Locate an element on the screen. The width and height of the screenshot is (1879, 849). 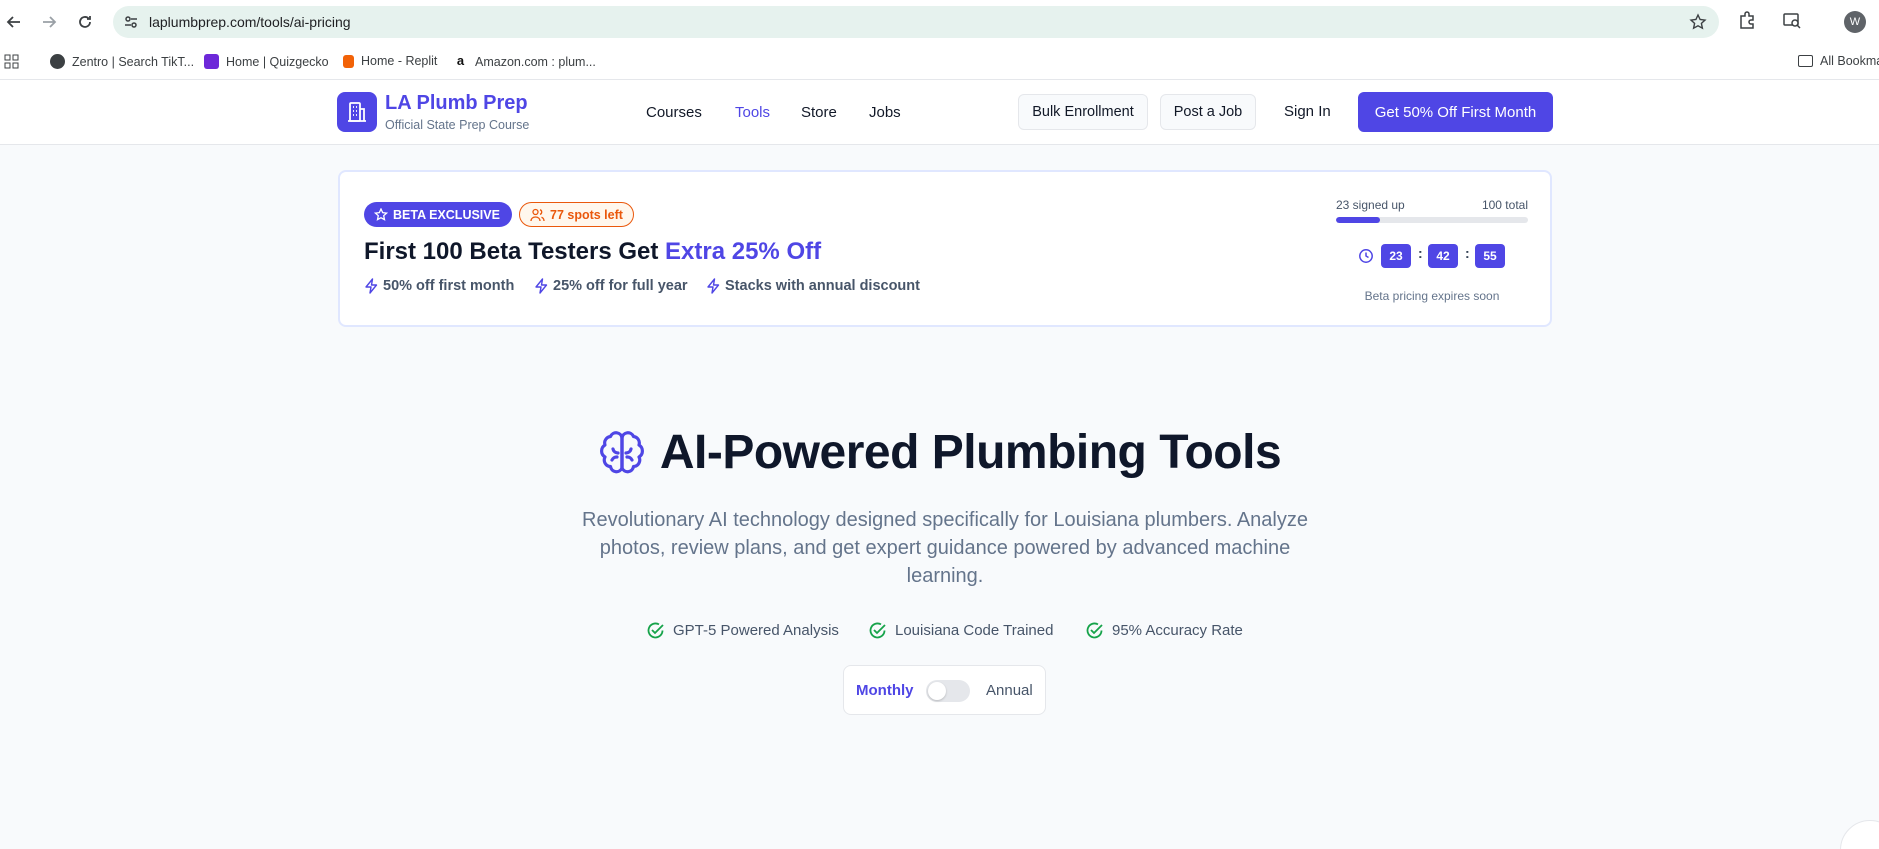
site-settings-icon is located at coordinates (131, 24).